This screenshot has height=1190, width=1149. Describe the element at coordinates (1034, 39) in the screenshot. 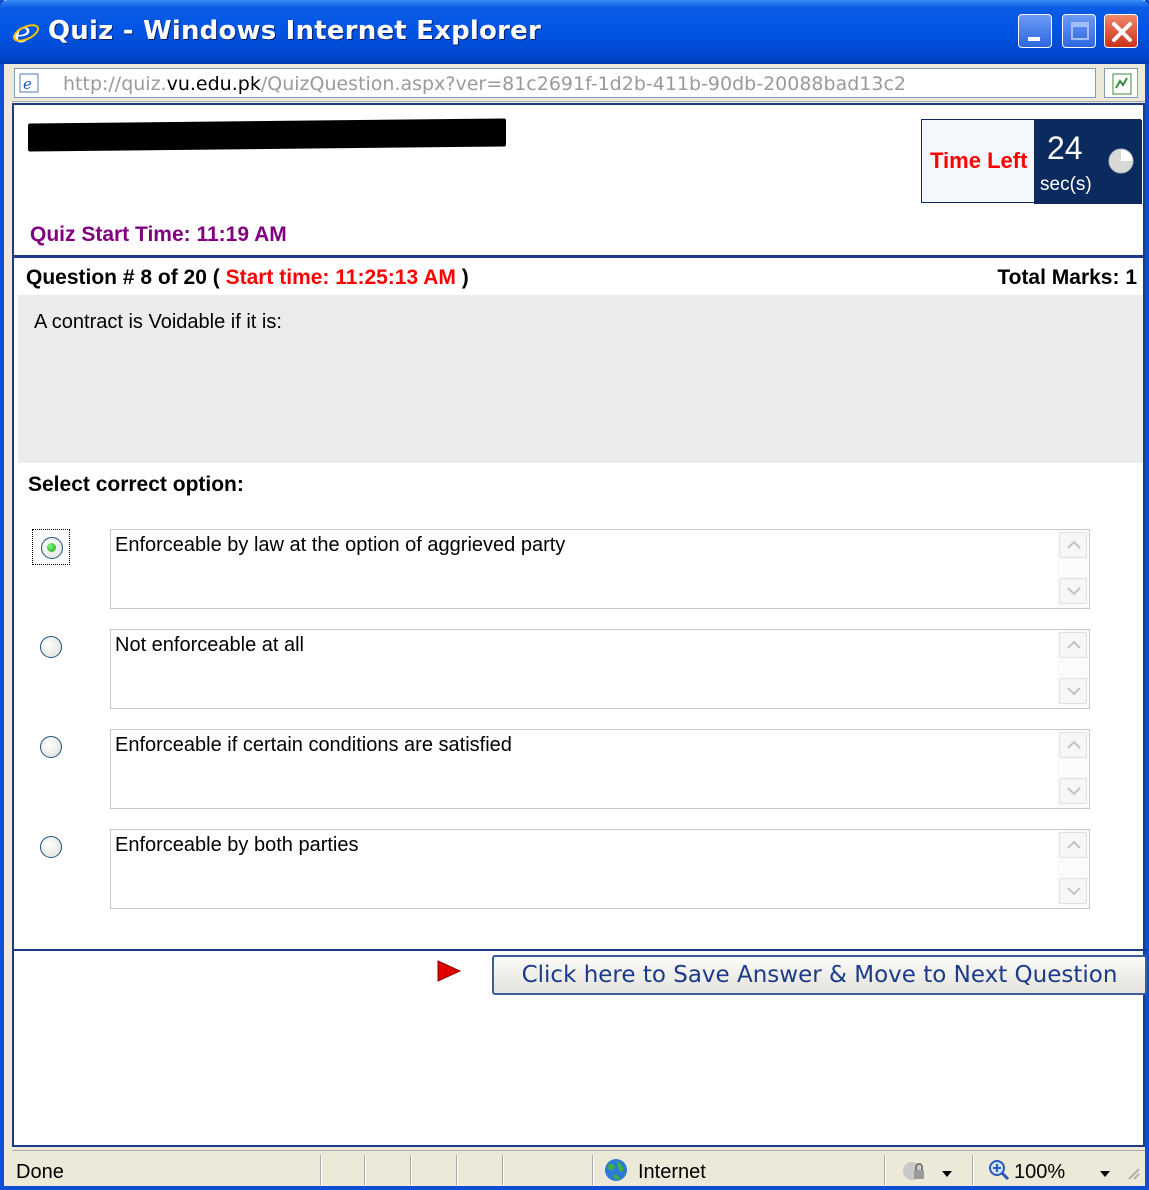

I see `minimize-icon` at that location.